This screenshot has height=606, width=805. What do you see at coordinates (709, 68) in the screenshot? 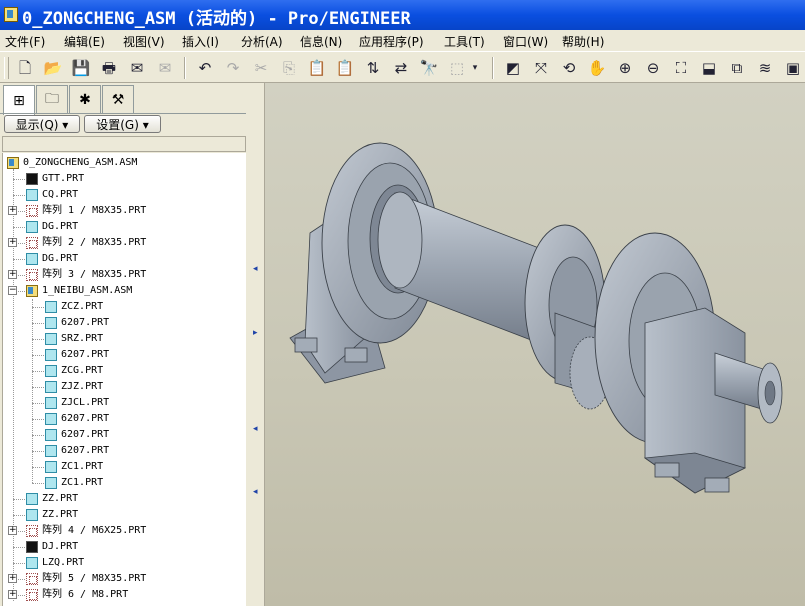
I see `reorient-icon: ⬓` at bounding box center [709, 68].